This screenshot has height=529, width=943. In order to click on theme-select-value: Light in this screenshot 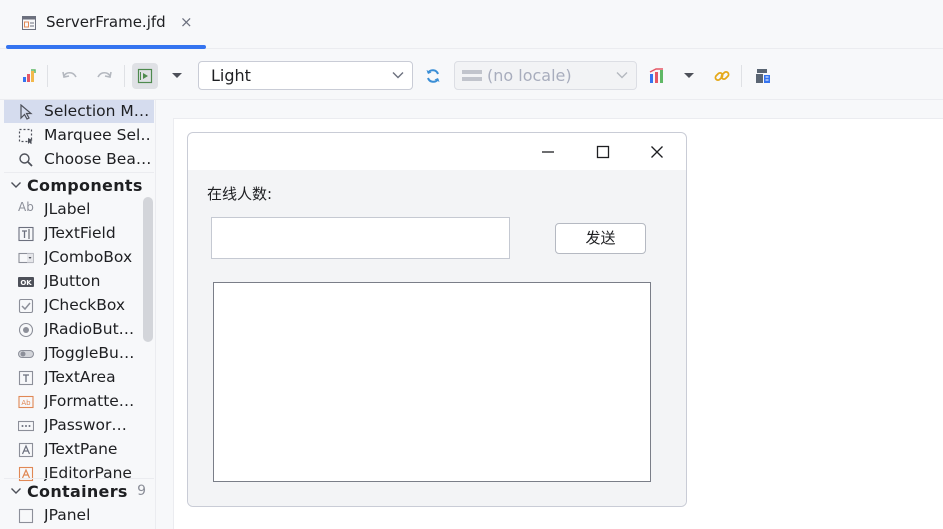, I will do `click(231, 75)`.